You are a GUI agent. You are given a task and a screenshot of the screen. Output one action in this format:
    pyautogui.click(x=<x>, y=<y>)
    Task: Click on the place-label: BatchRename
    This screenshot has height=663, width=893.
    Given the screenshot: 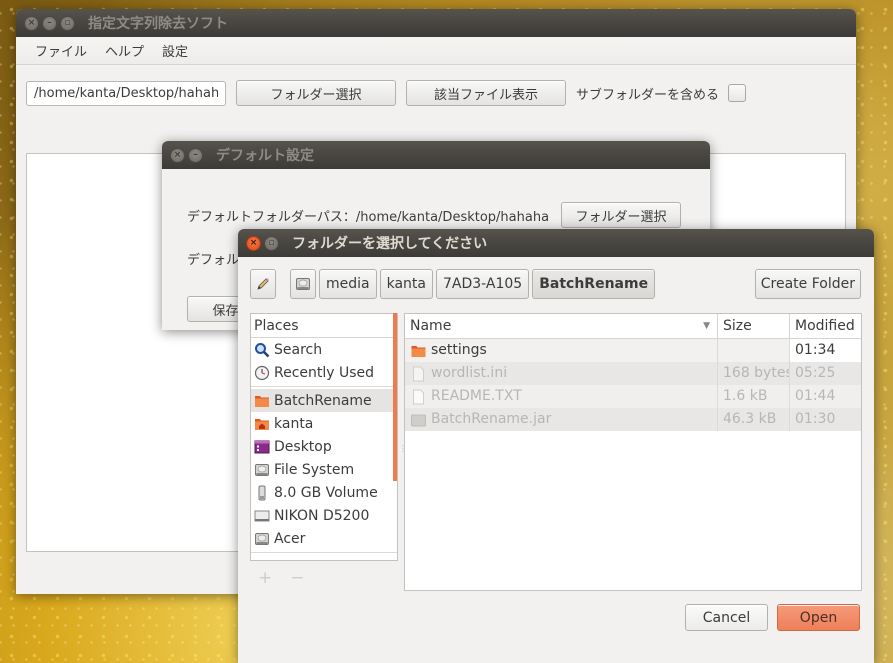 What is the action you would take?
    pyautogui.click(x=323, y=400)
    